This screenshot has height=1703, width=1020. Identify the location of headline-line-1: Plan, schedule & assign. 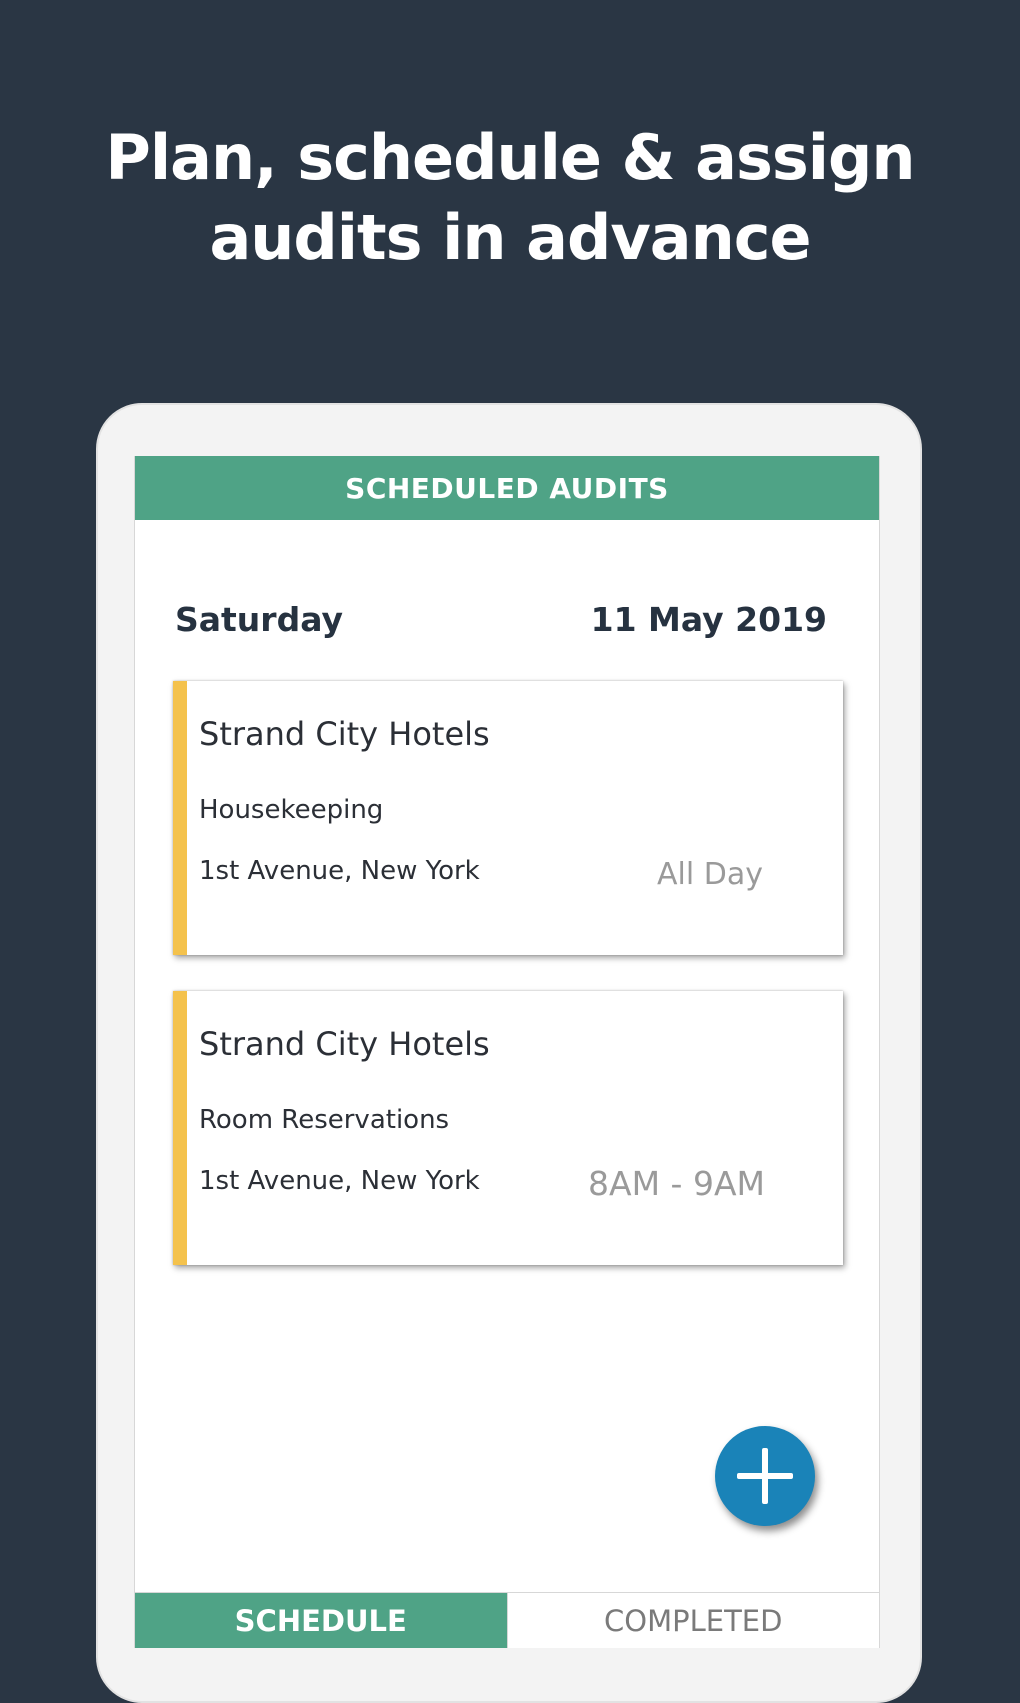
(510, 157).